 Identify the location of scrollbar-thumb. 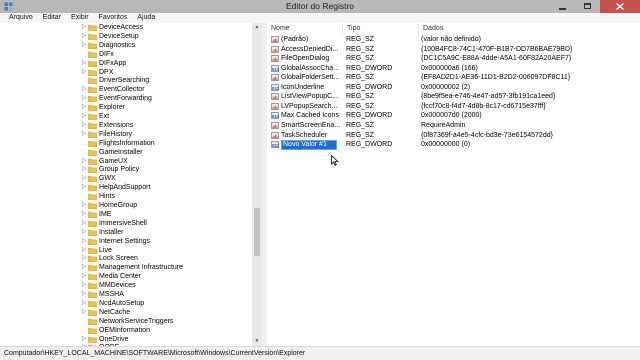
(257, 232).